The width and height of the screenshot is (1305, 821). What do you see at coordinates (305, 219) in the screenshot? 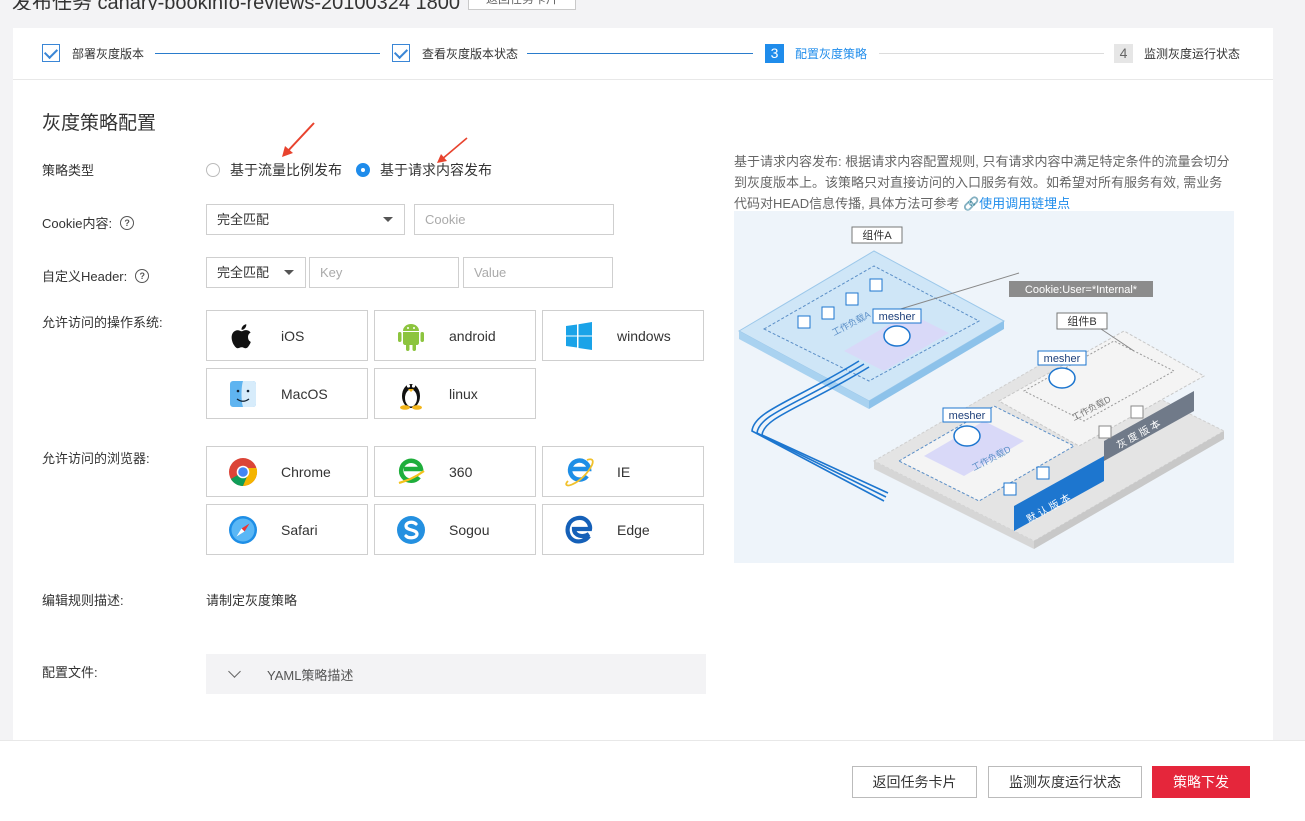
I see `cookie-match-select: 完全匹配` at bounding box center [305, 219].